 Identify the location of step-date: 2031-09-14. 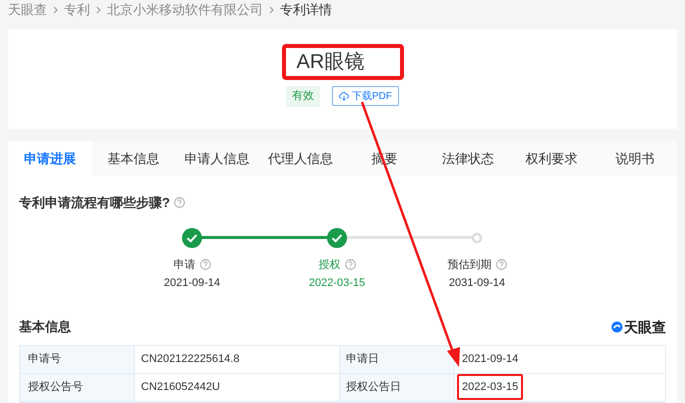
(477, 283).